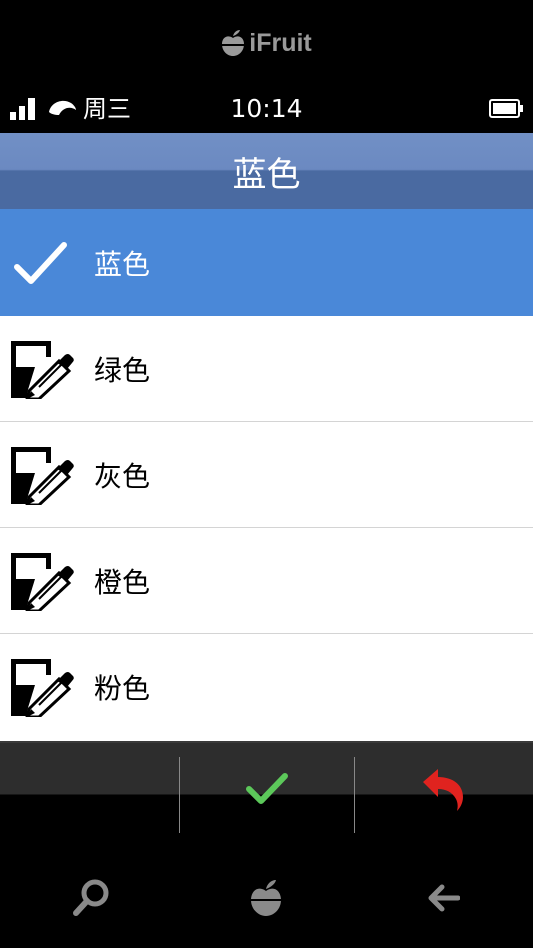 Image resolution: width=533 pixels, height=948 pixels. I want to click on check-icon, so click(267, 788).